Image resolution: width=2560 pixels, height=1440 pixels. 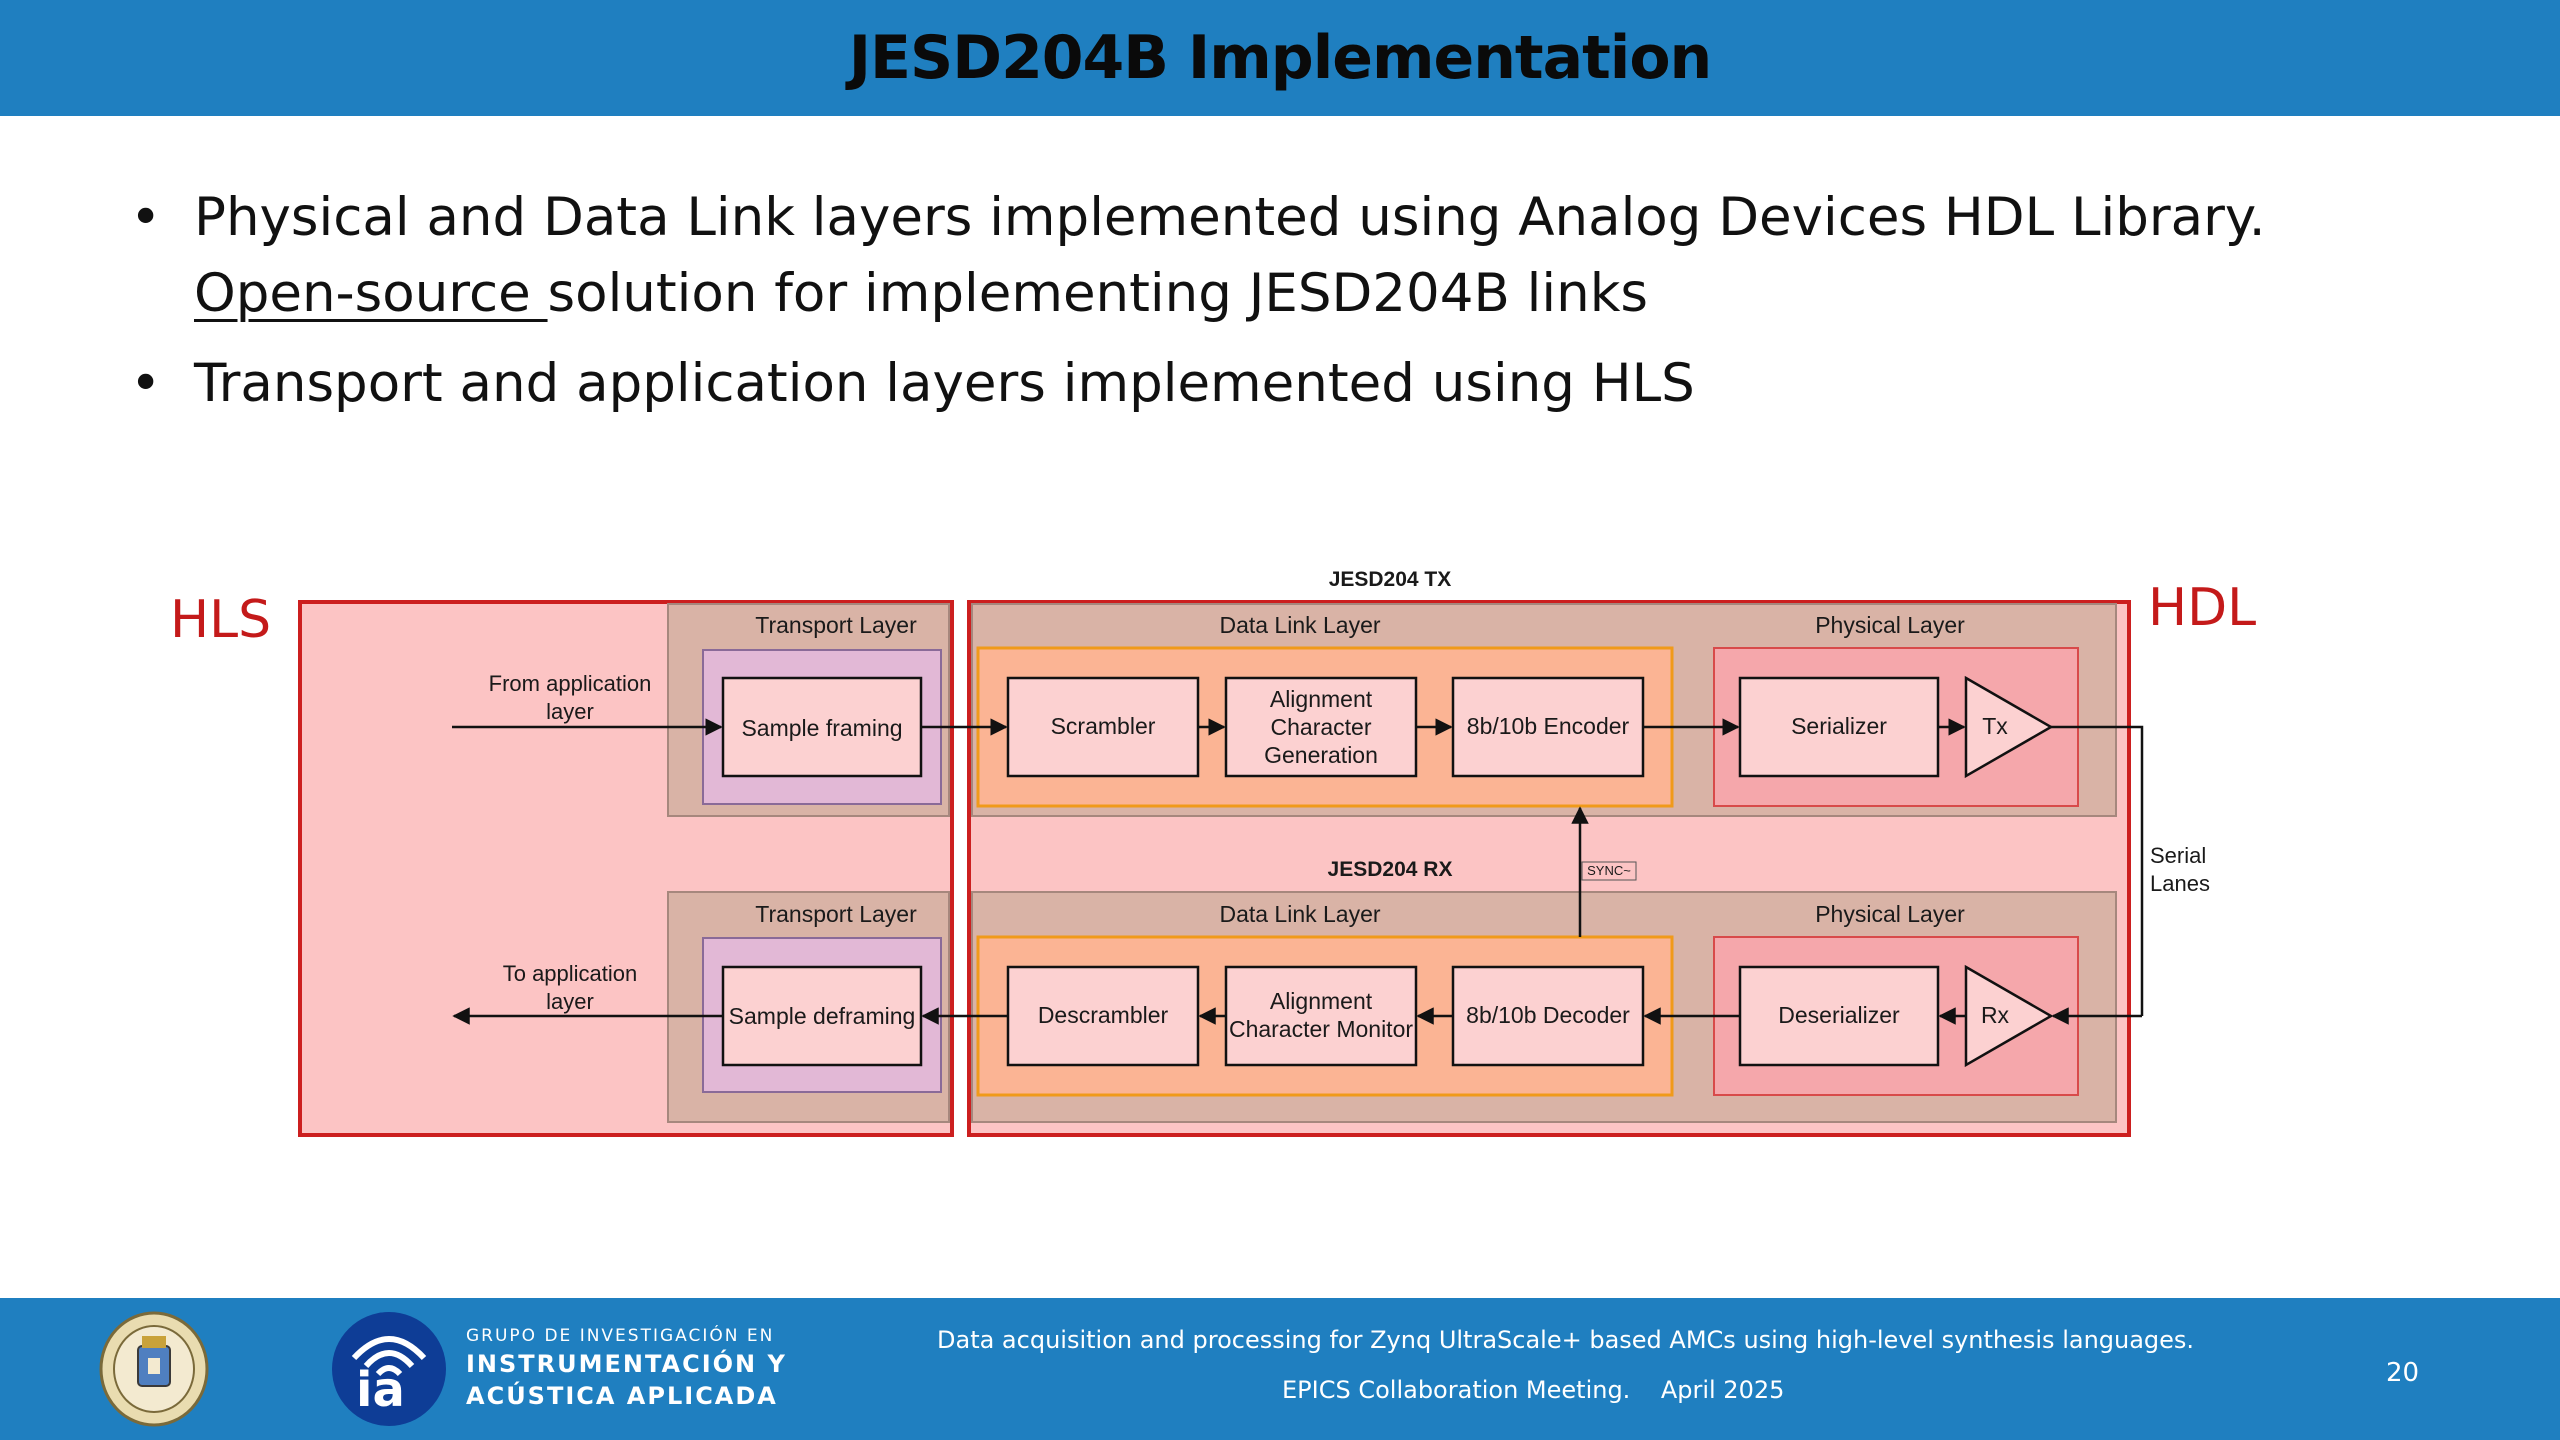 I want to click on tx-data-link-layer-label: Data Link Layer, so click(x=1300, y=625).